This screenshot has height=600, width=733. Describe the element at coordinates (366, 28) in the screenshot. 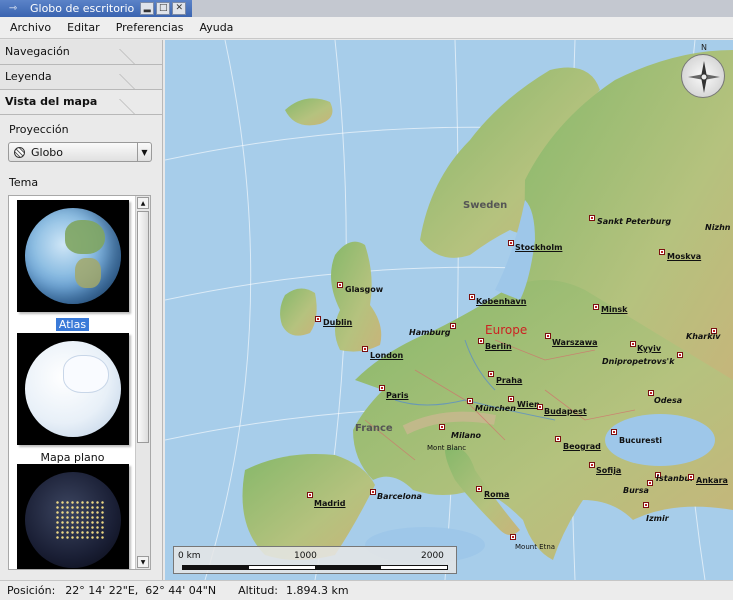

I see `menu-bar: Archivo Editar Preferencias Ayuda` at that location.